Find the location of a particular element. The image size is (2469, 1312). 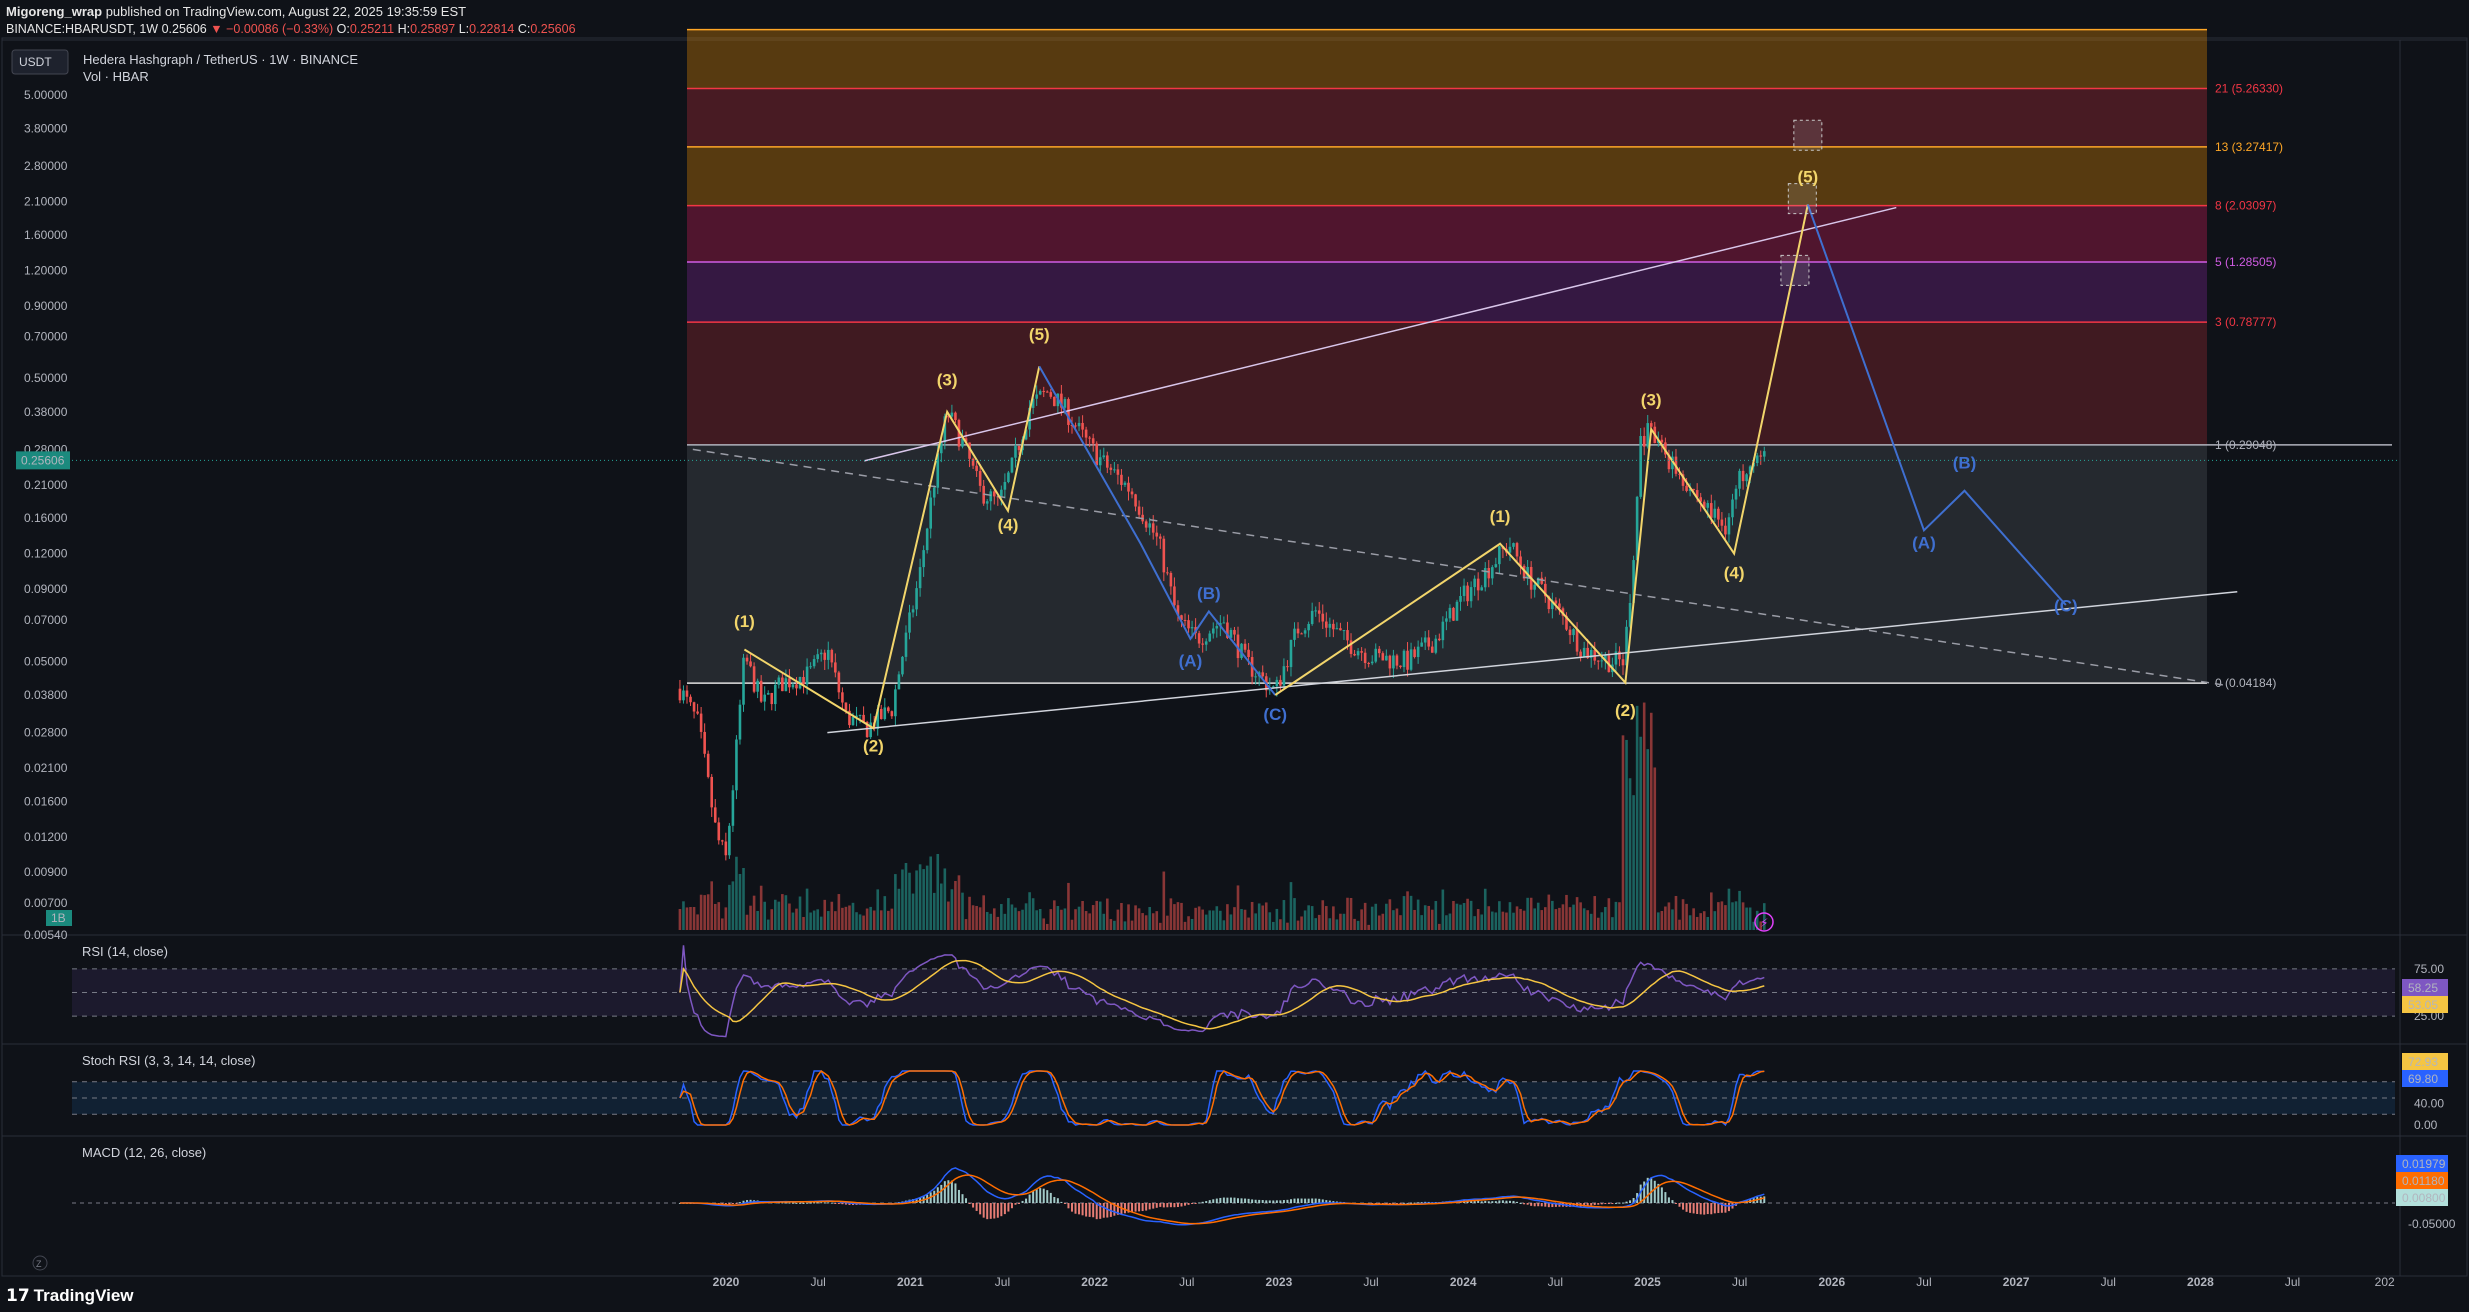

author-name: Migoreng_wrap is located at coordinates (54, 11).